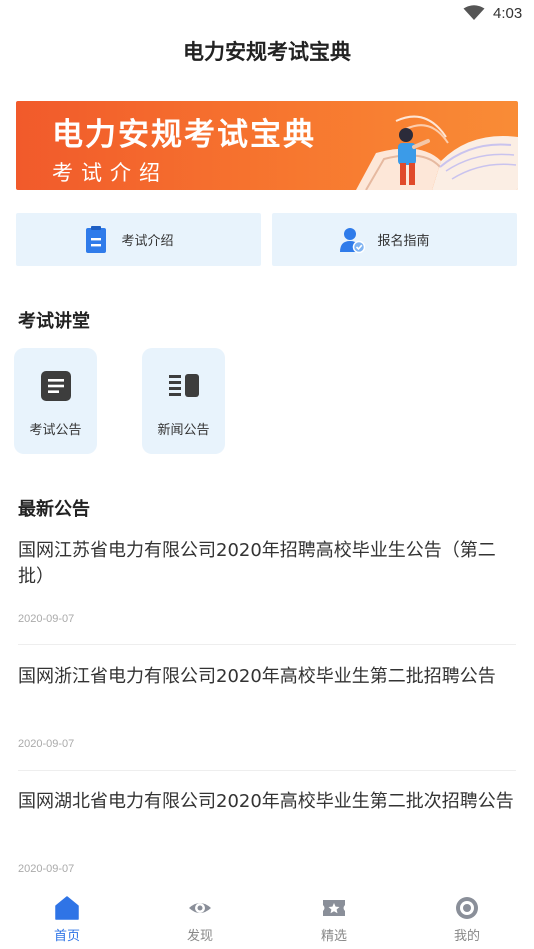  Describe the element at coordinates (257, 676) in the screenshot. I see `news-item-title: 国网浙江省电力有限公司2020年高校毕业生第二批招聘公告` at that location.